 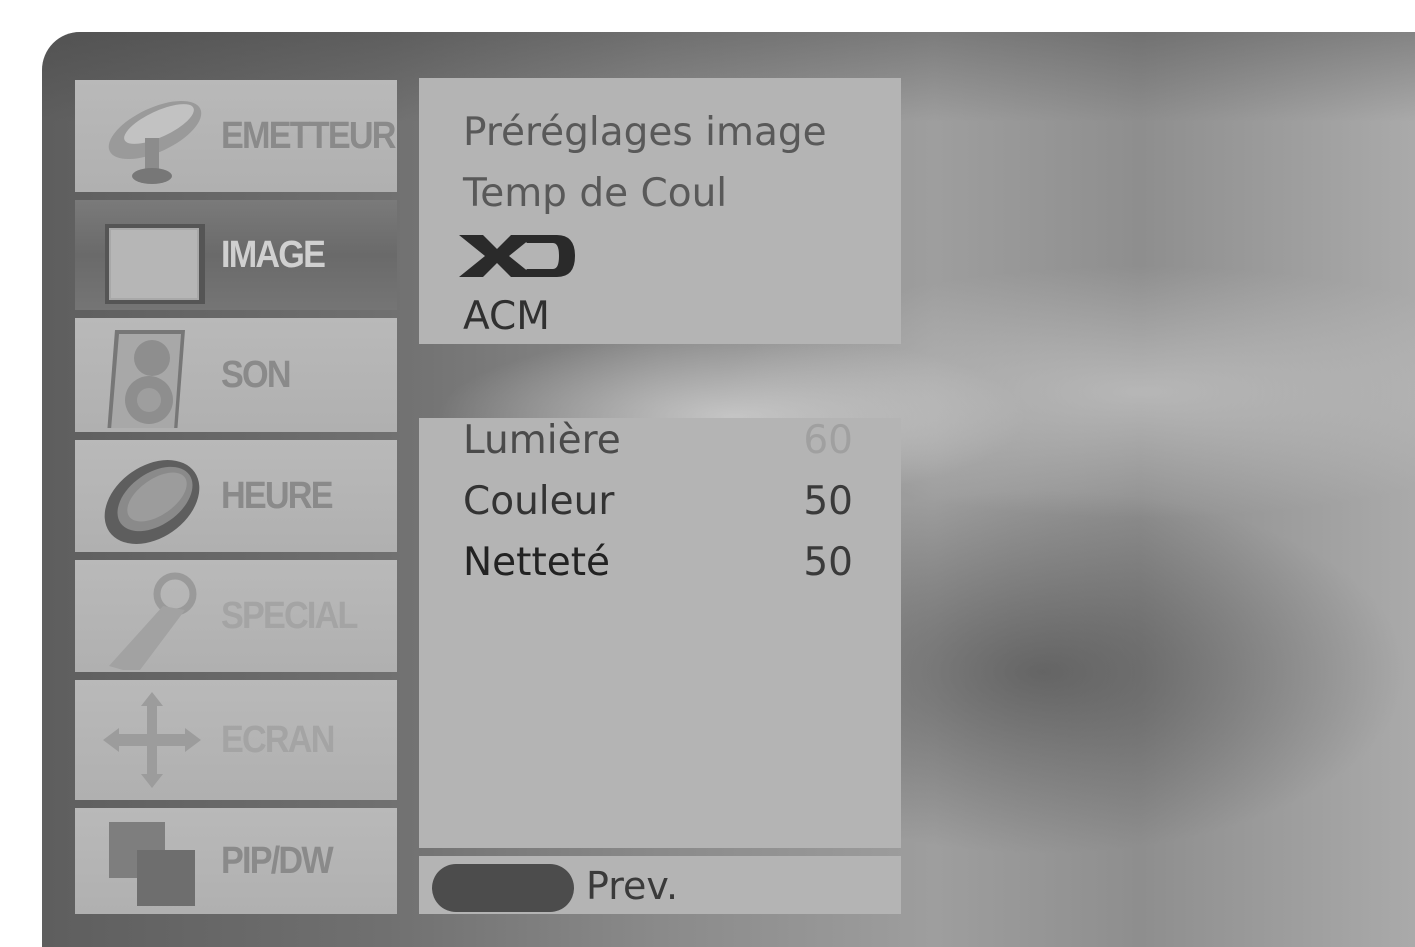 What do you see at coordinates (503, 888) in the screenshot?
I see `prev-button` at bounding box center [503, 888].